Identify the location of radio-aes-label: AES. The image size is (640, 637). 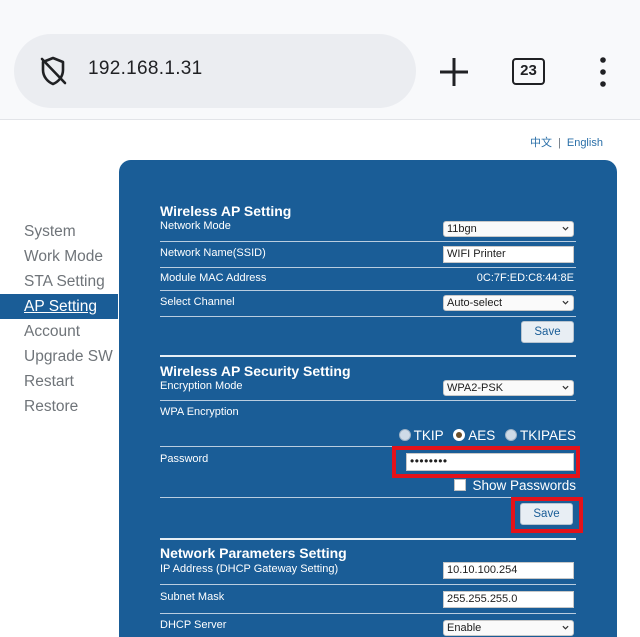
(482, 435).